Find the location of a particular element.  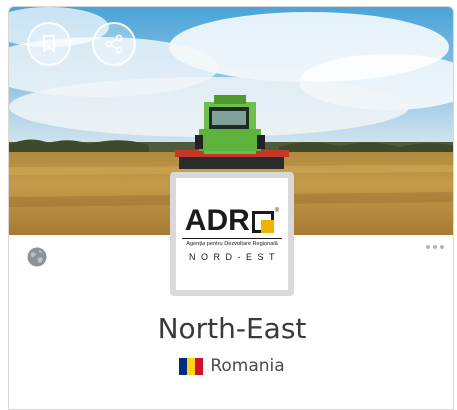

bookmark-button is located at coordinates (49, 44).